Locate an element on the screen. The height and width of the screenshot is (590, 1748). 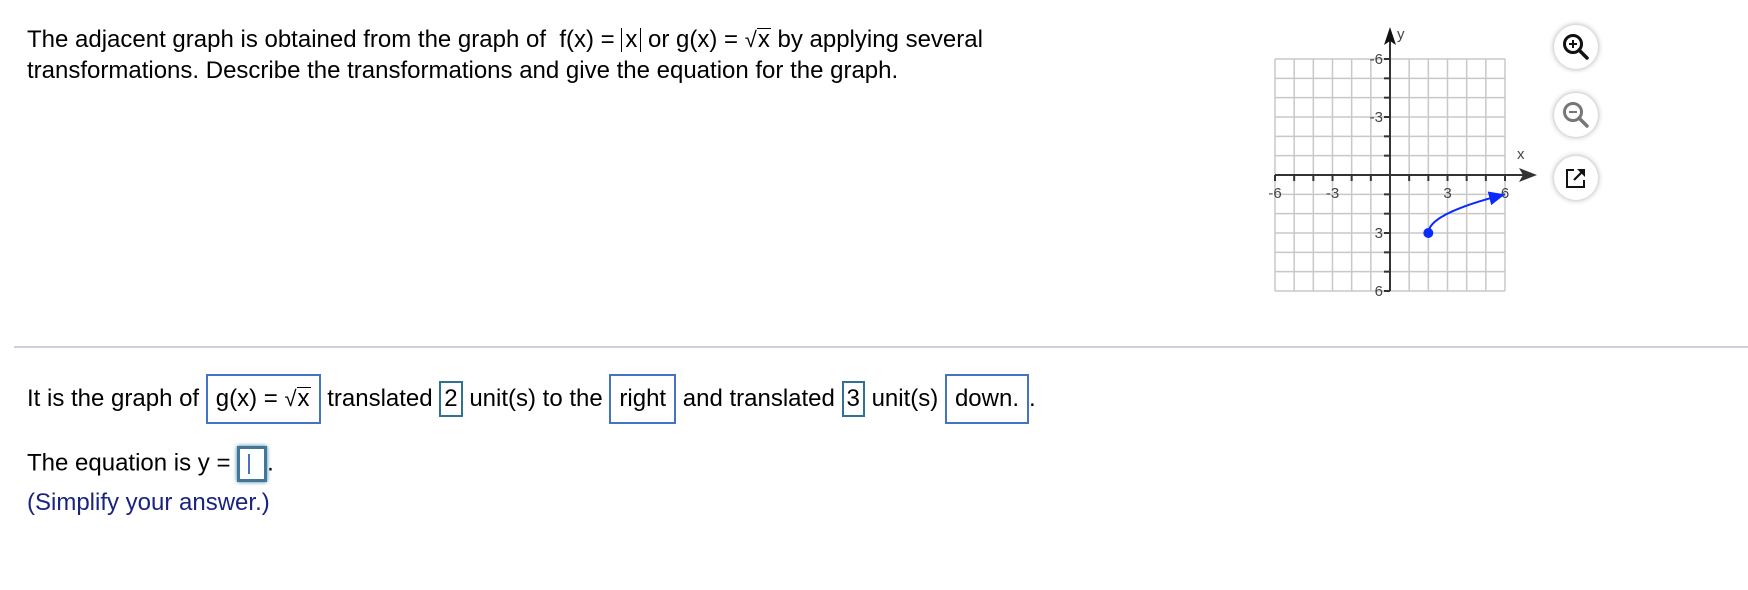
translated-label: translated is located at coordinates (380, 398).